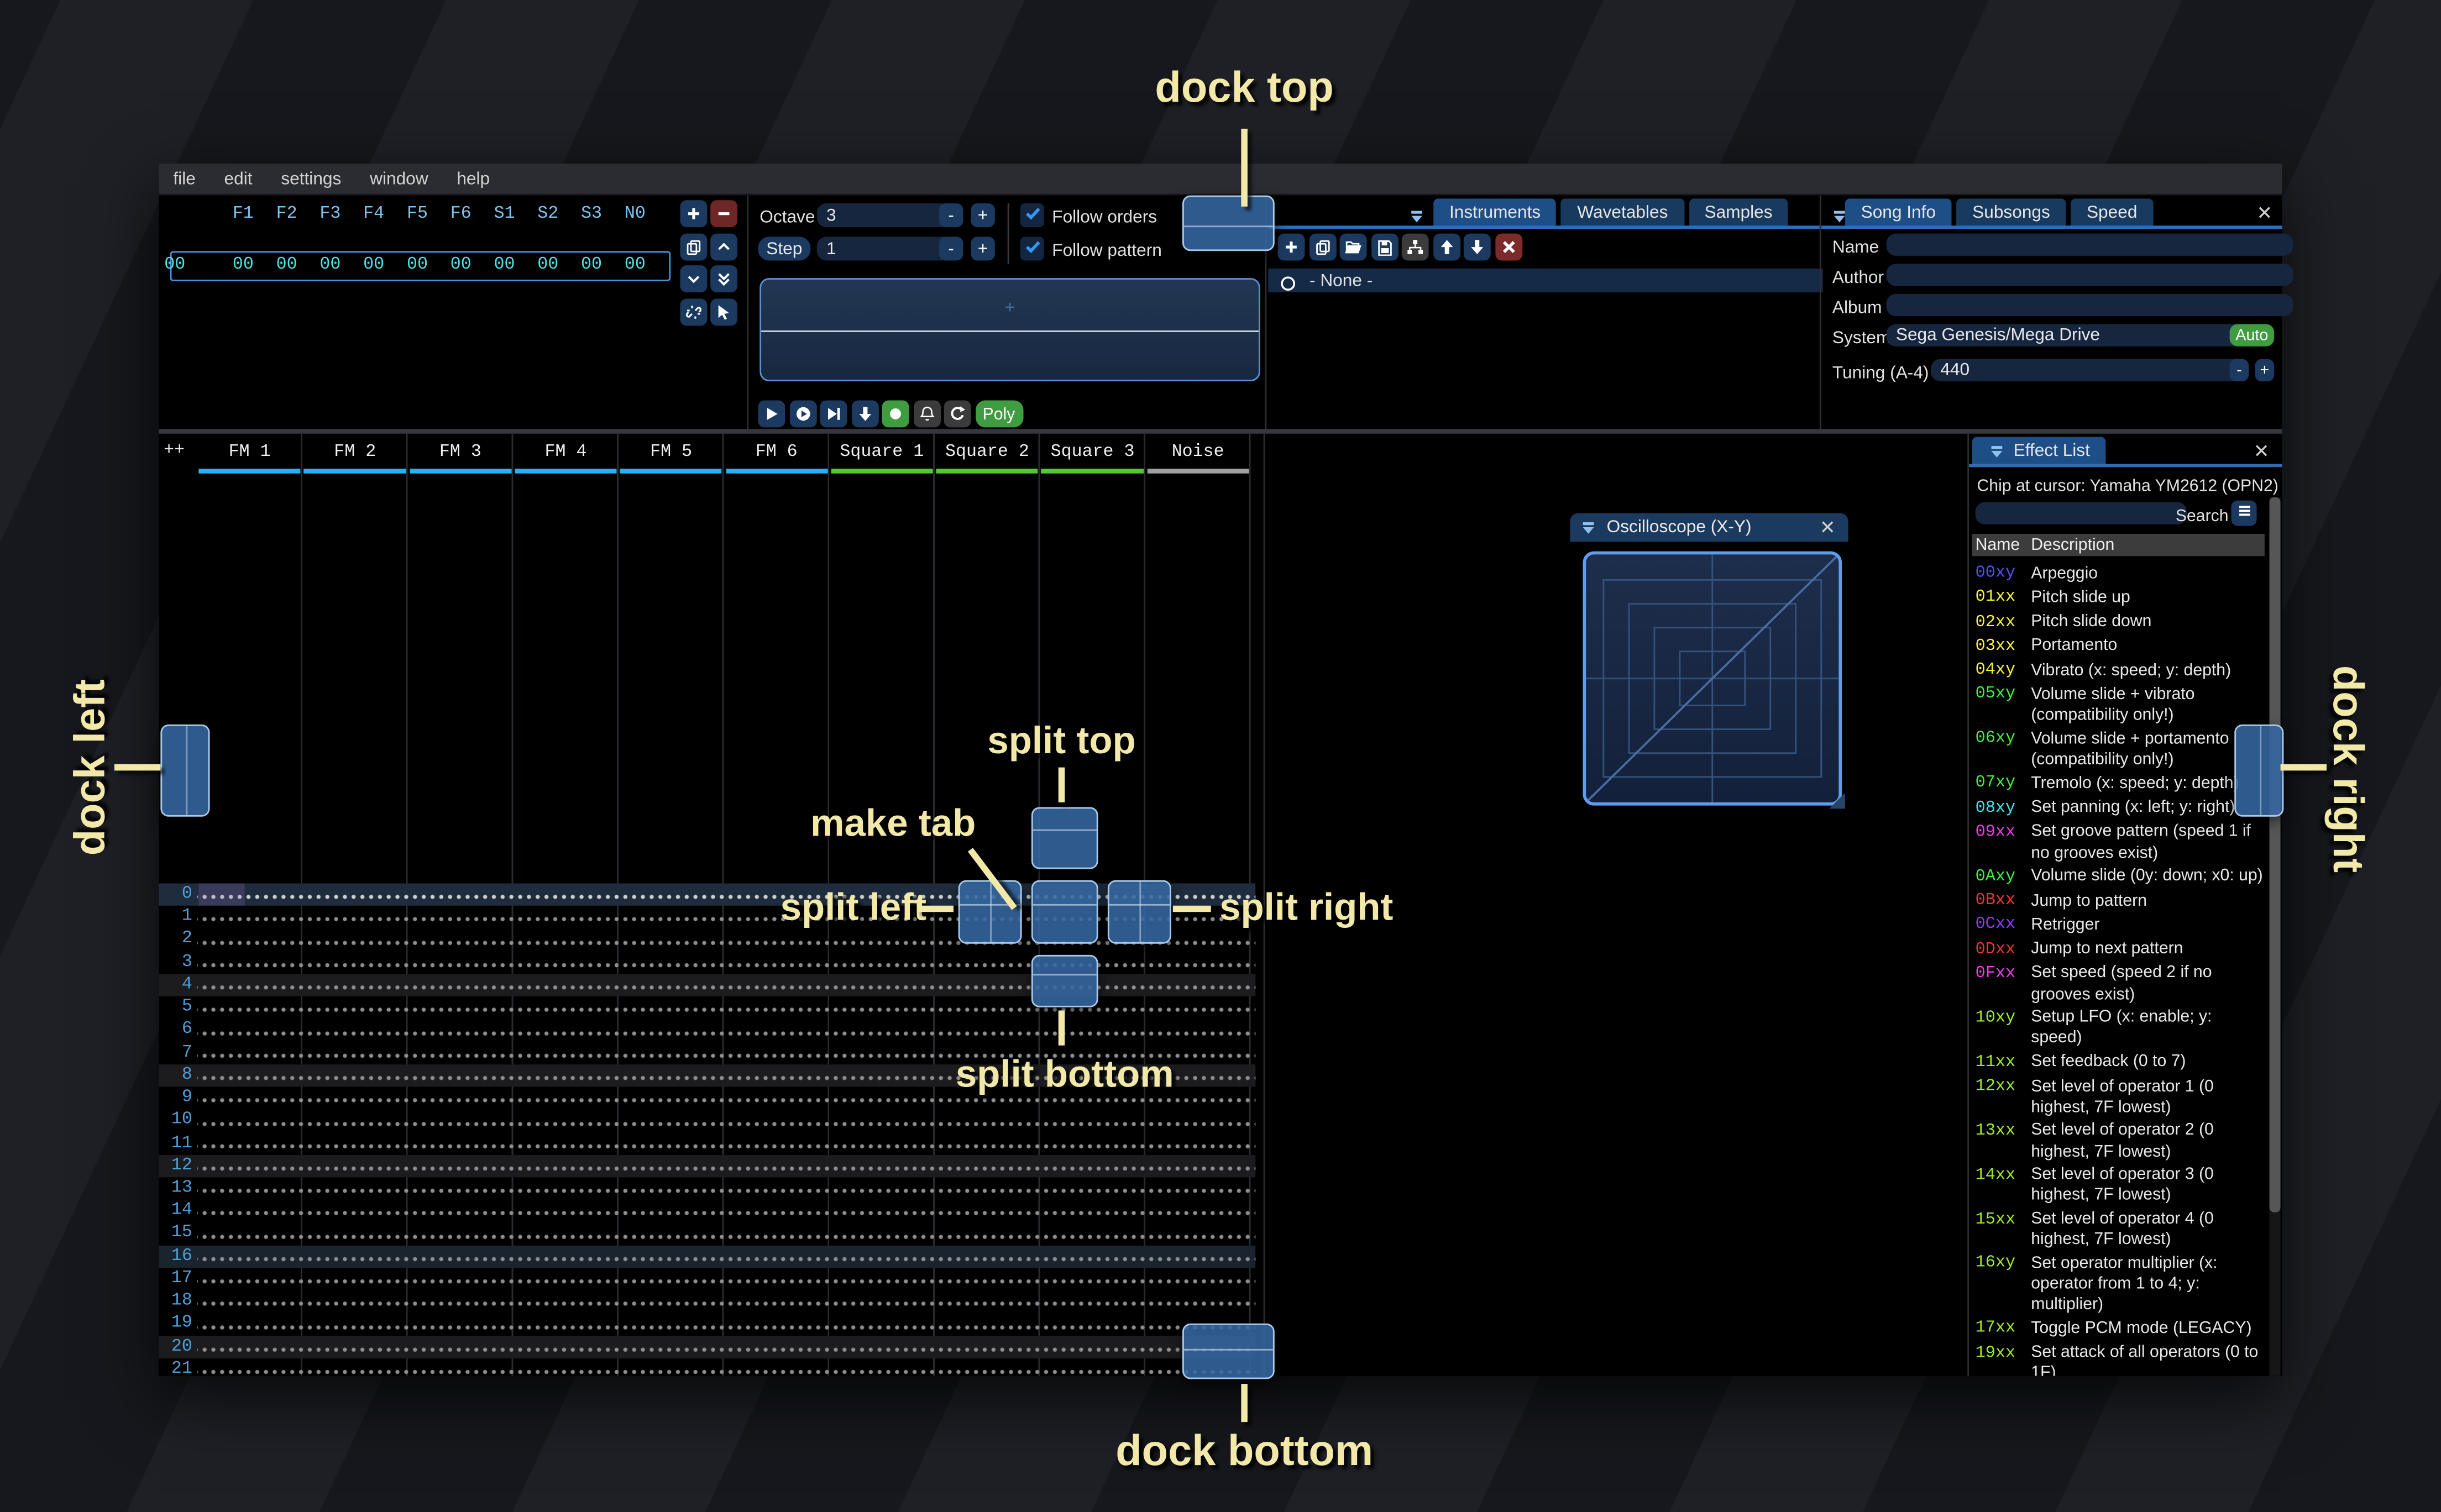 This screenshot has width=2441, height=1512. I want to click on auto-system-button: Auto, so click(2252, 335).